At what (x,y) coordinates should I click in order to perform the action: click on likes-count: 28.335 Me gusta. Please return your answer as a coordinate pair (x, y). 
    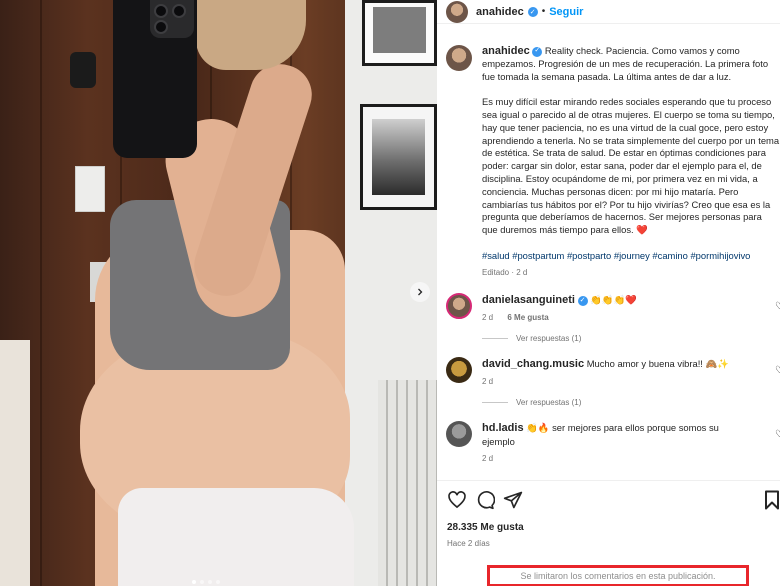
    Looking at the image, I should click on (613, 527).